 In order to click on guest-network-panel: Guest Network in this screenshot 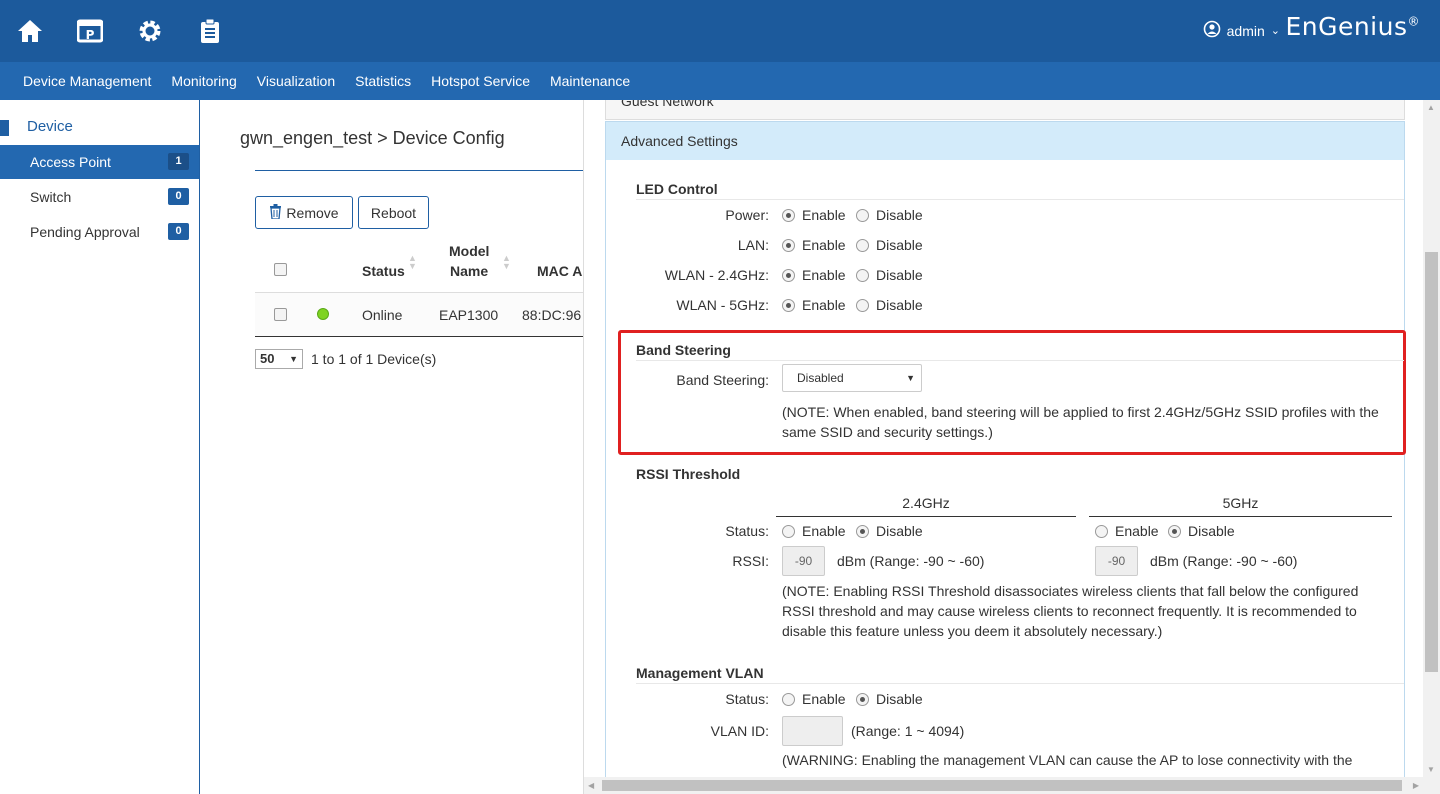, I will do `click(1005, 110)`.